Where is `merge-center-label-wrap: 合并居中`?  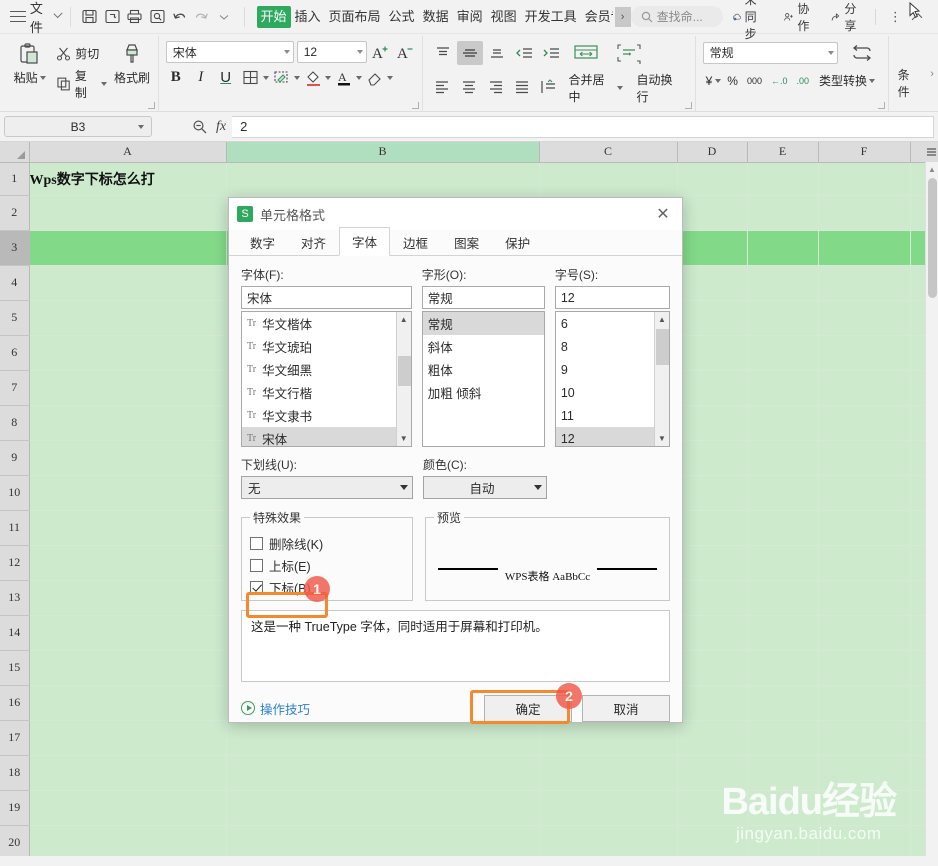 merge-center-label-wrap: 合并居中 is located at coordinates (595, 87).